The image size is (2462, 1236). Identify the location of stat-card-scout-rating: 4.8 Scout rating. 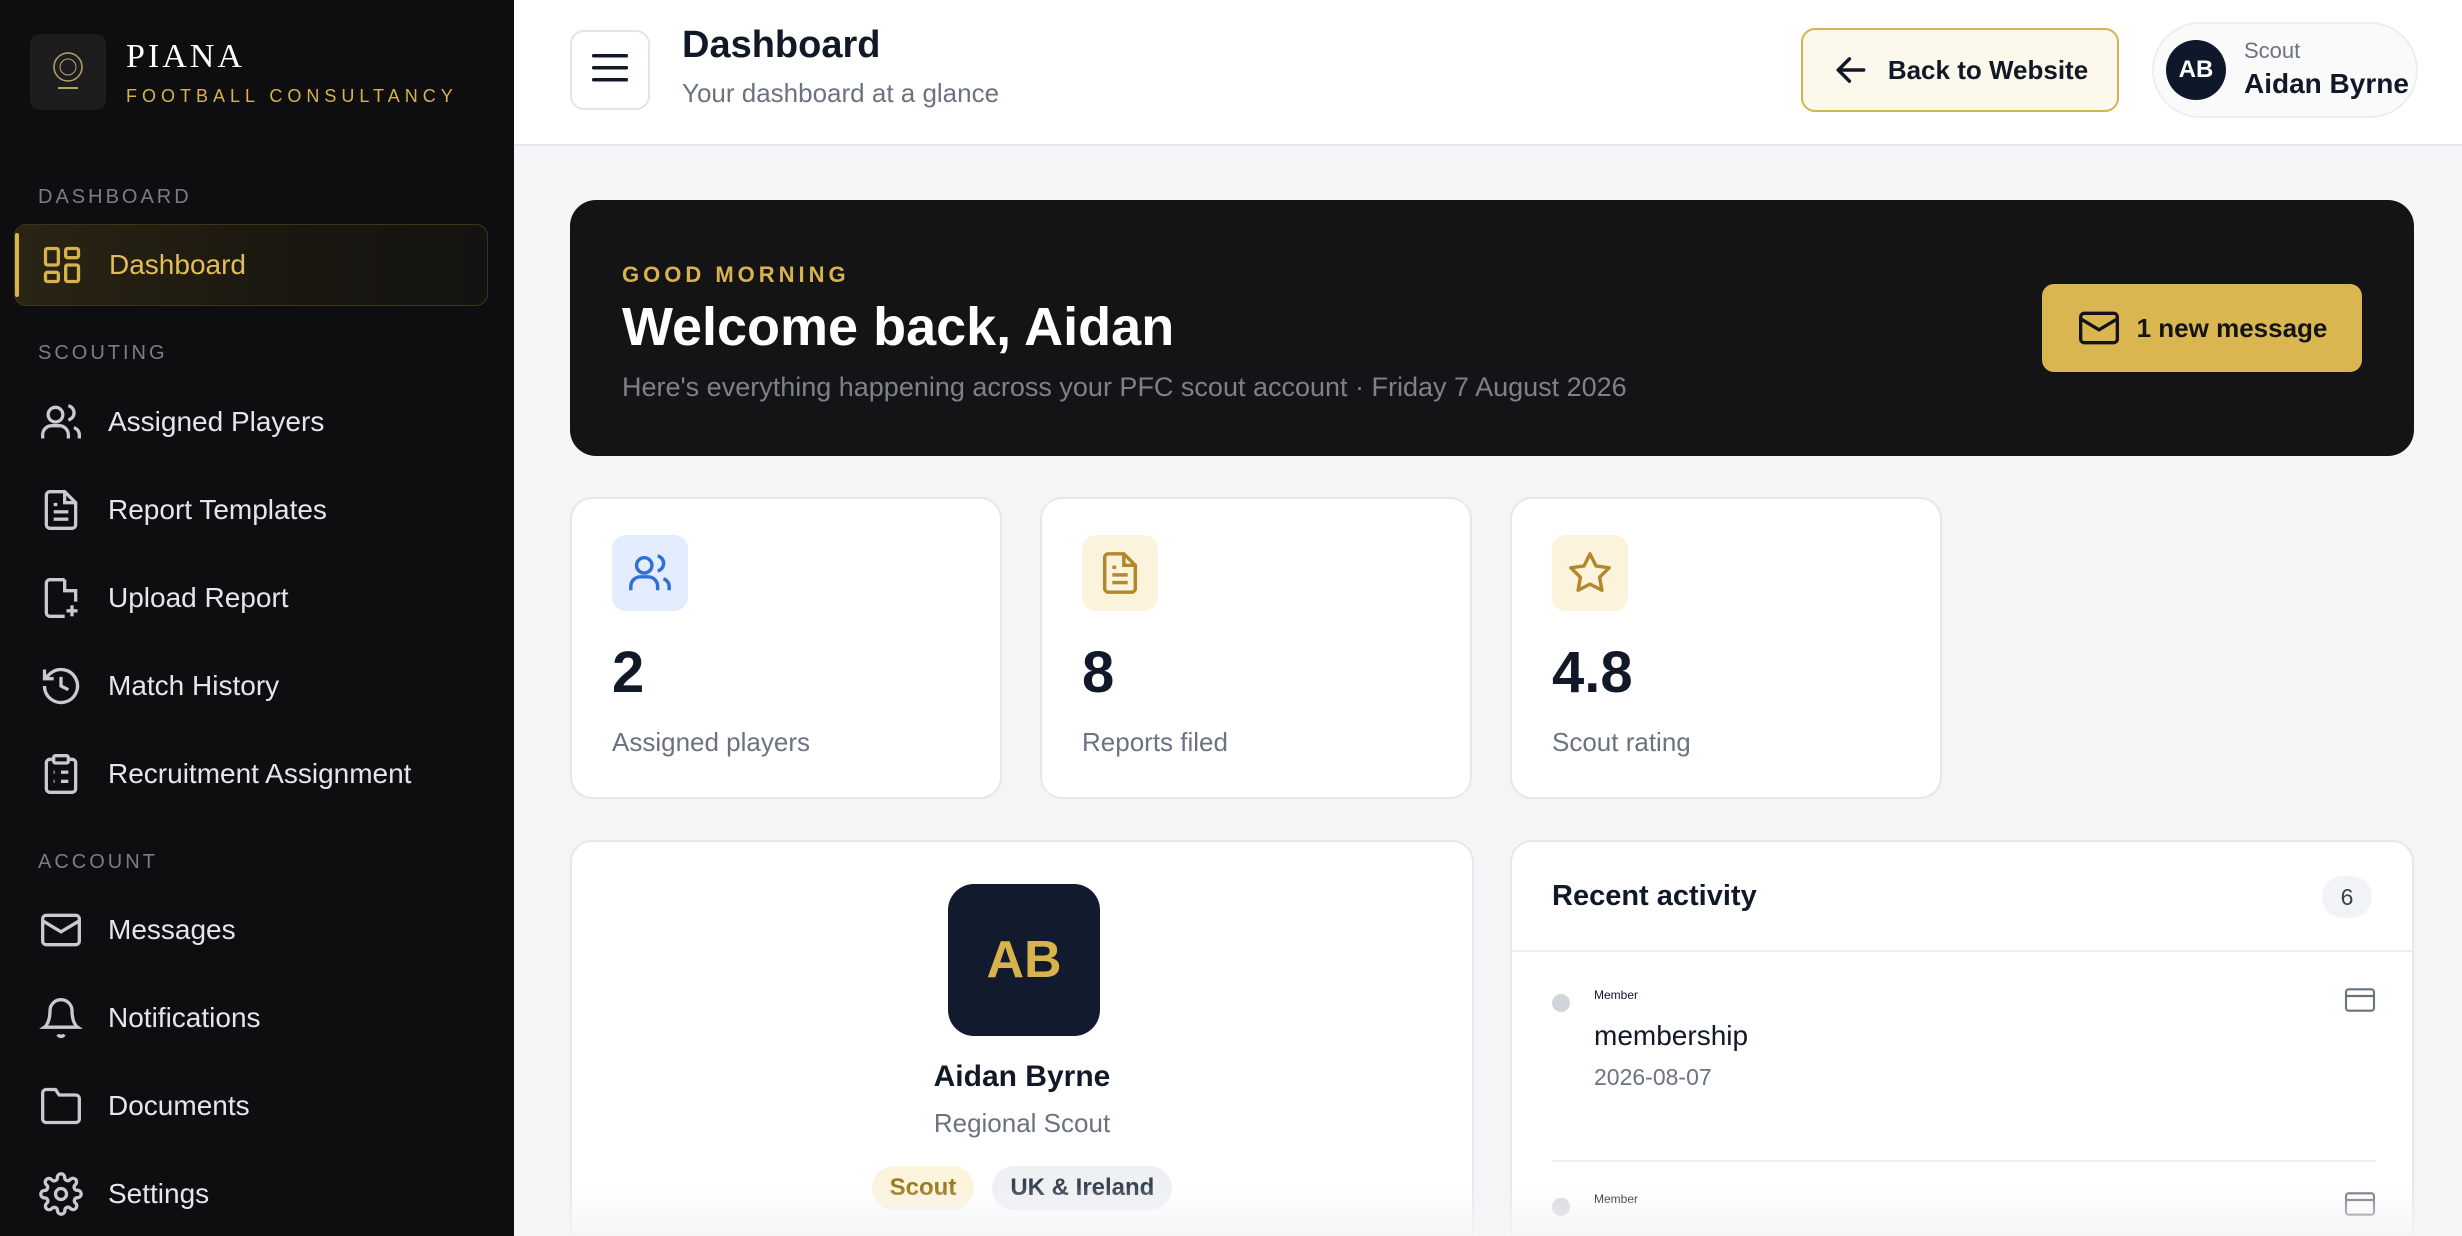
(1726, 648).